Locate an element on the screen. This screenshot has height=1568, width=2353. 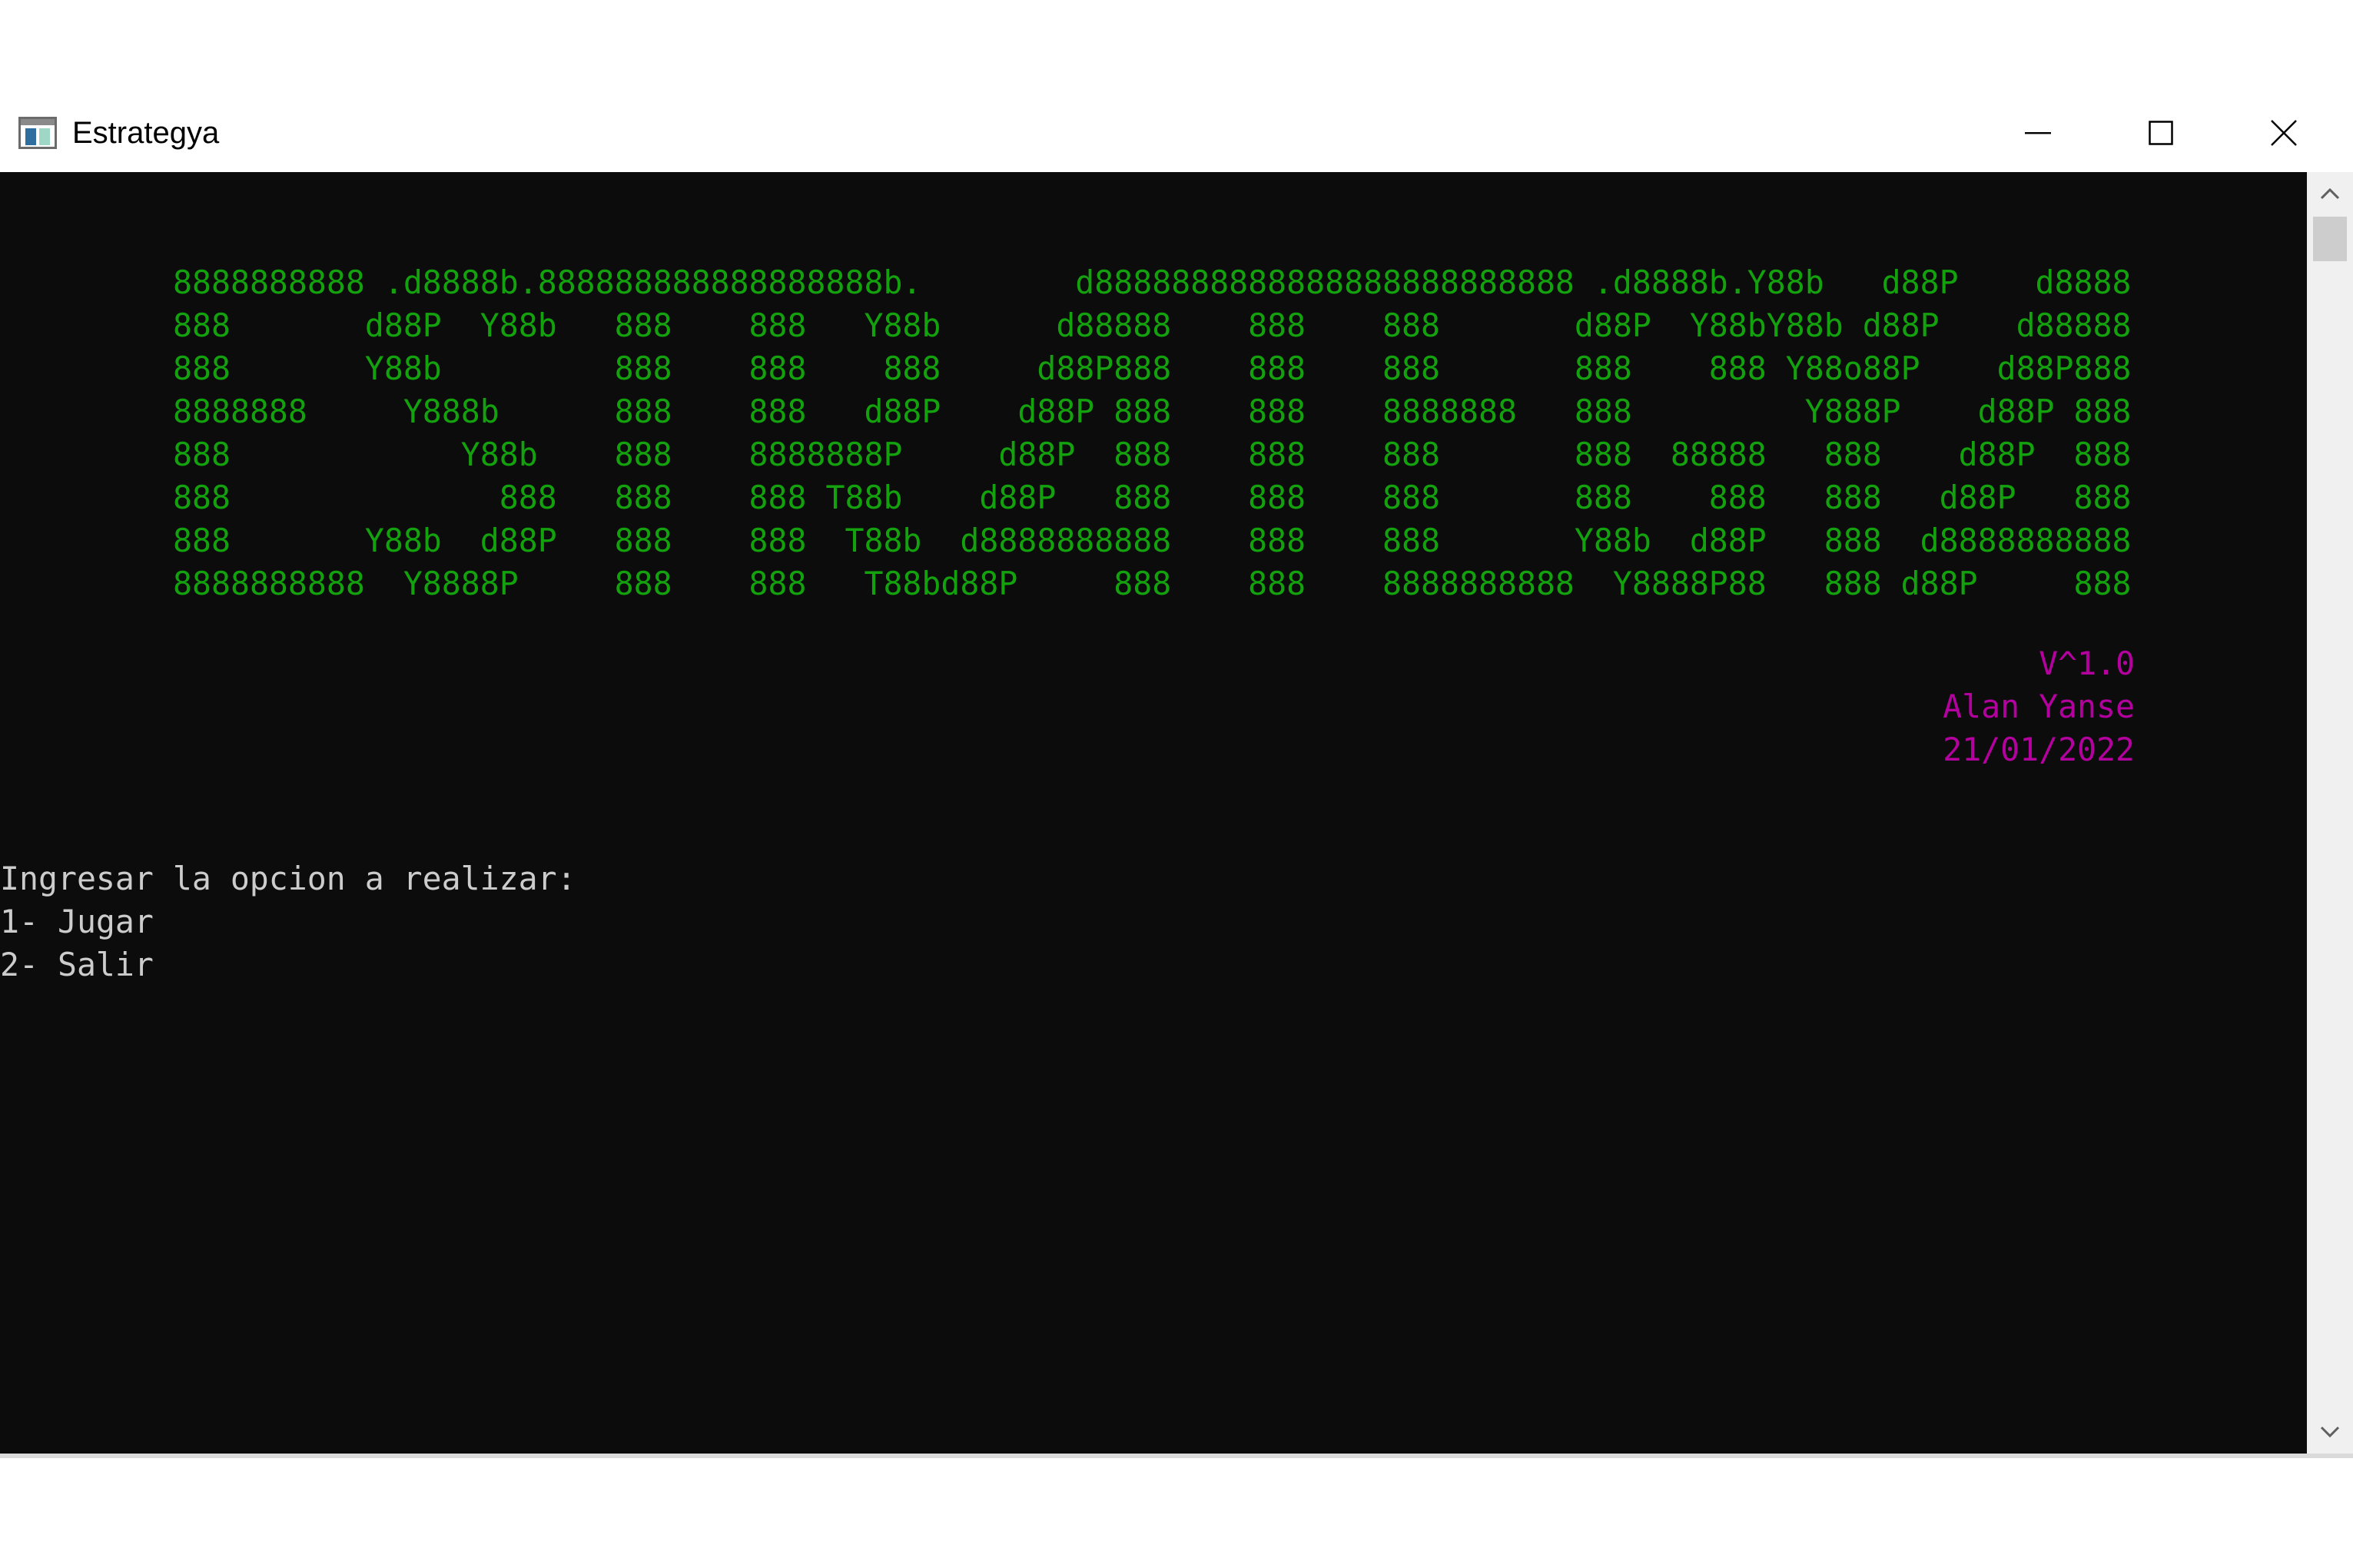
minimize-button is located at coordinates (2037, 133).